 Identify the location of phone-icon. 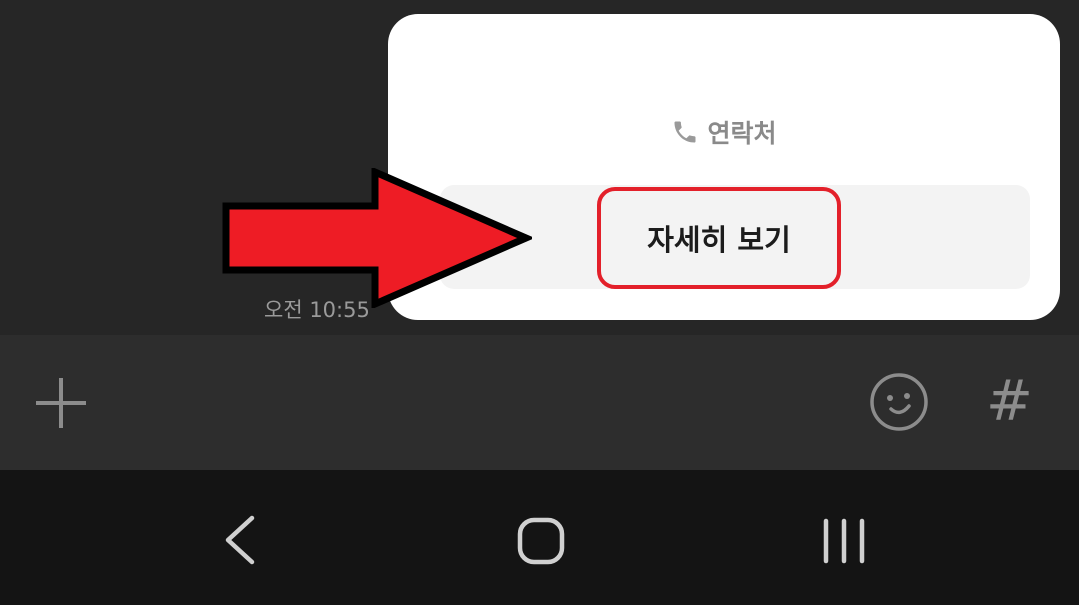
(685, 132).